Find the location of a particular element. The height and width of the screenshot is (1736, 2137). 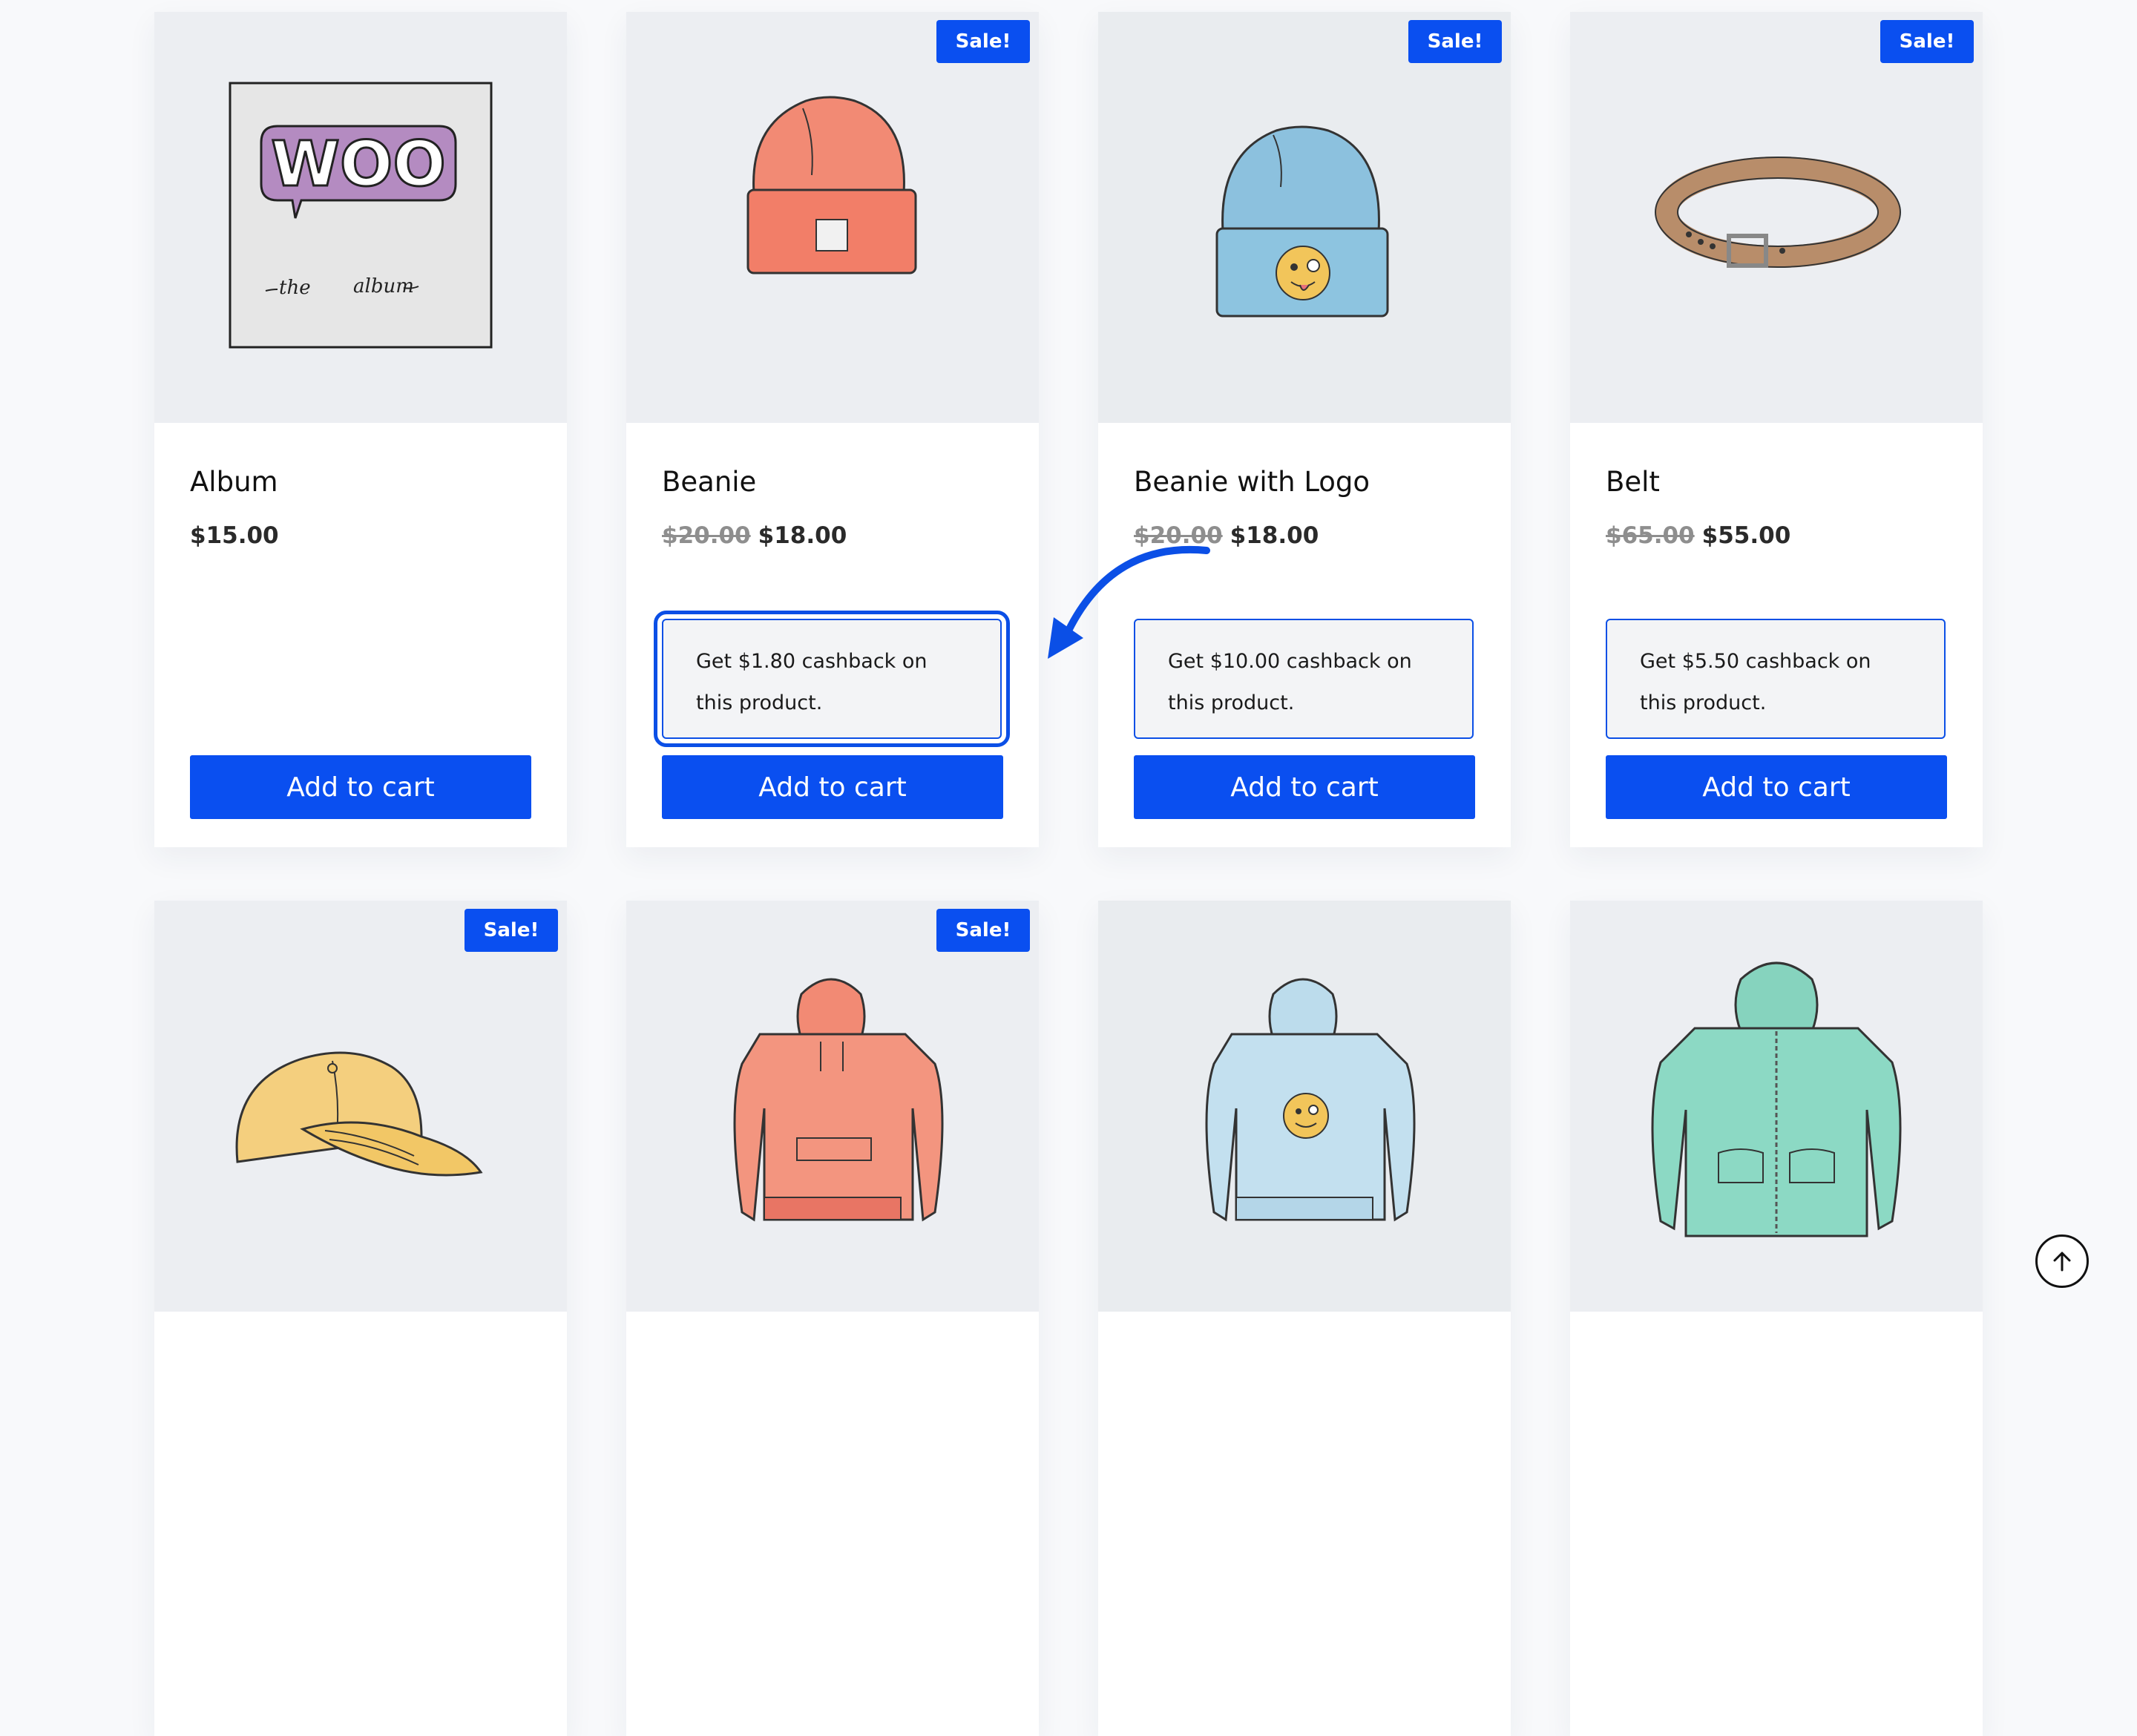

belt-illustration is located at coordinates (1778, 212).